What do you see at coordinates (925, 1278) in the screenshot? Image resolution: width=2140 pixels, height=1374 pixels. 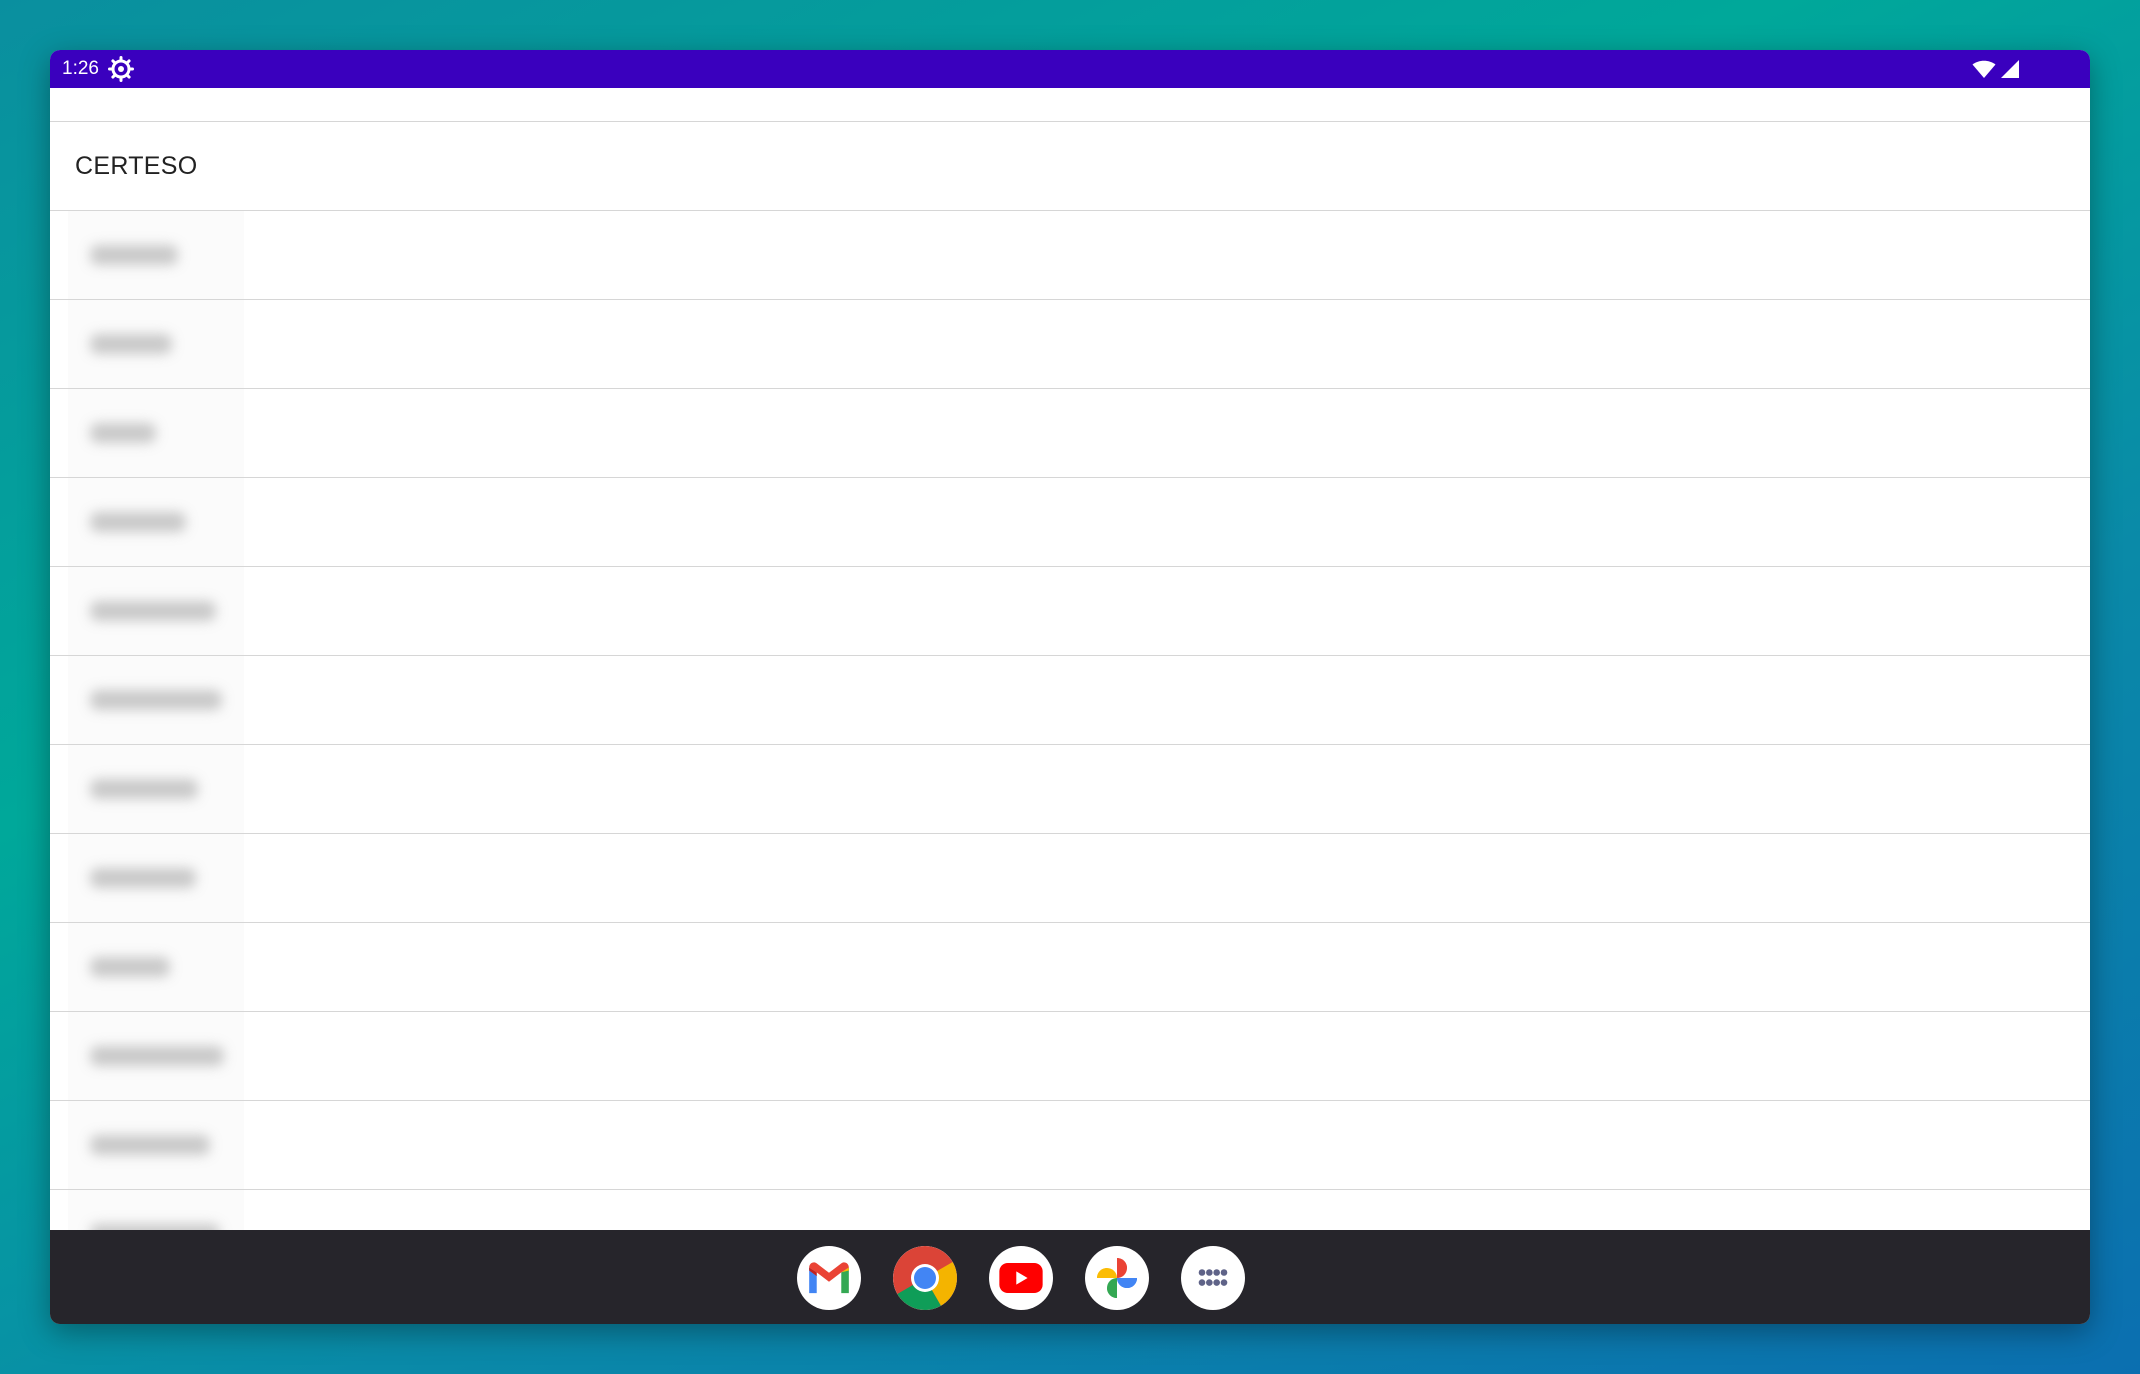 I see `chrome-icon` at bounding box center [925, 1278].